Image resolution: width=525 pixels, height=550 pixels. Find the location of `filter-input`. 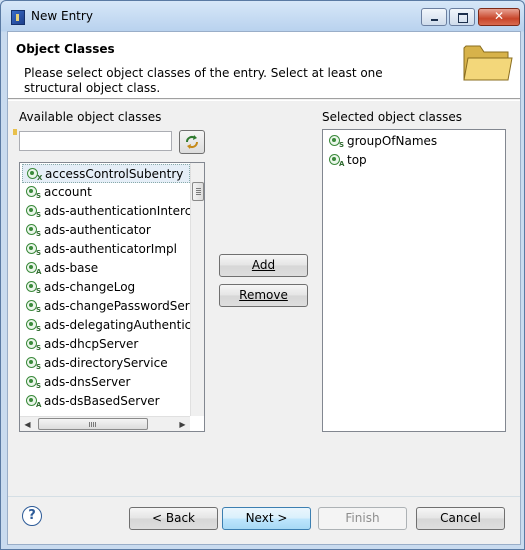

filter-input is located at coordinates (95, 141).